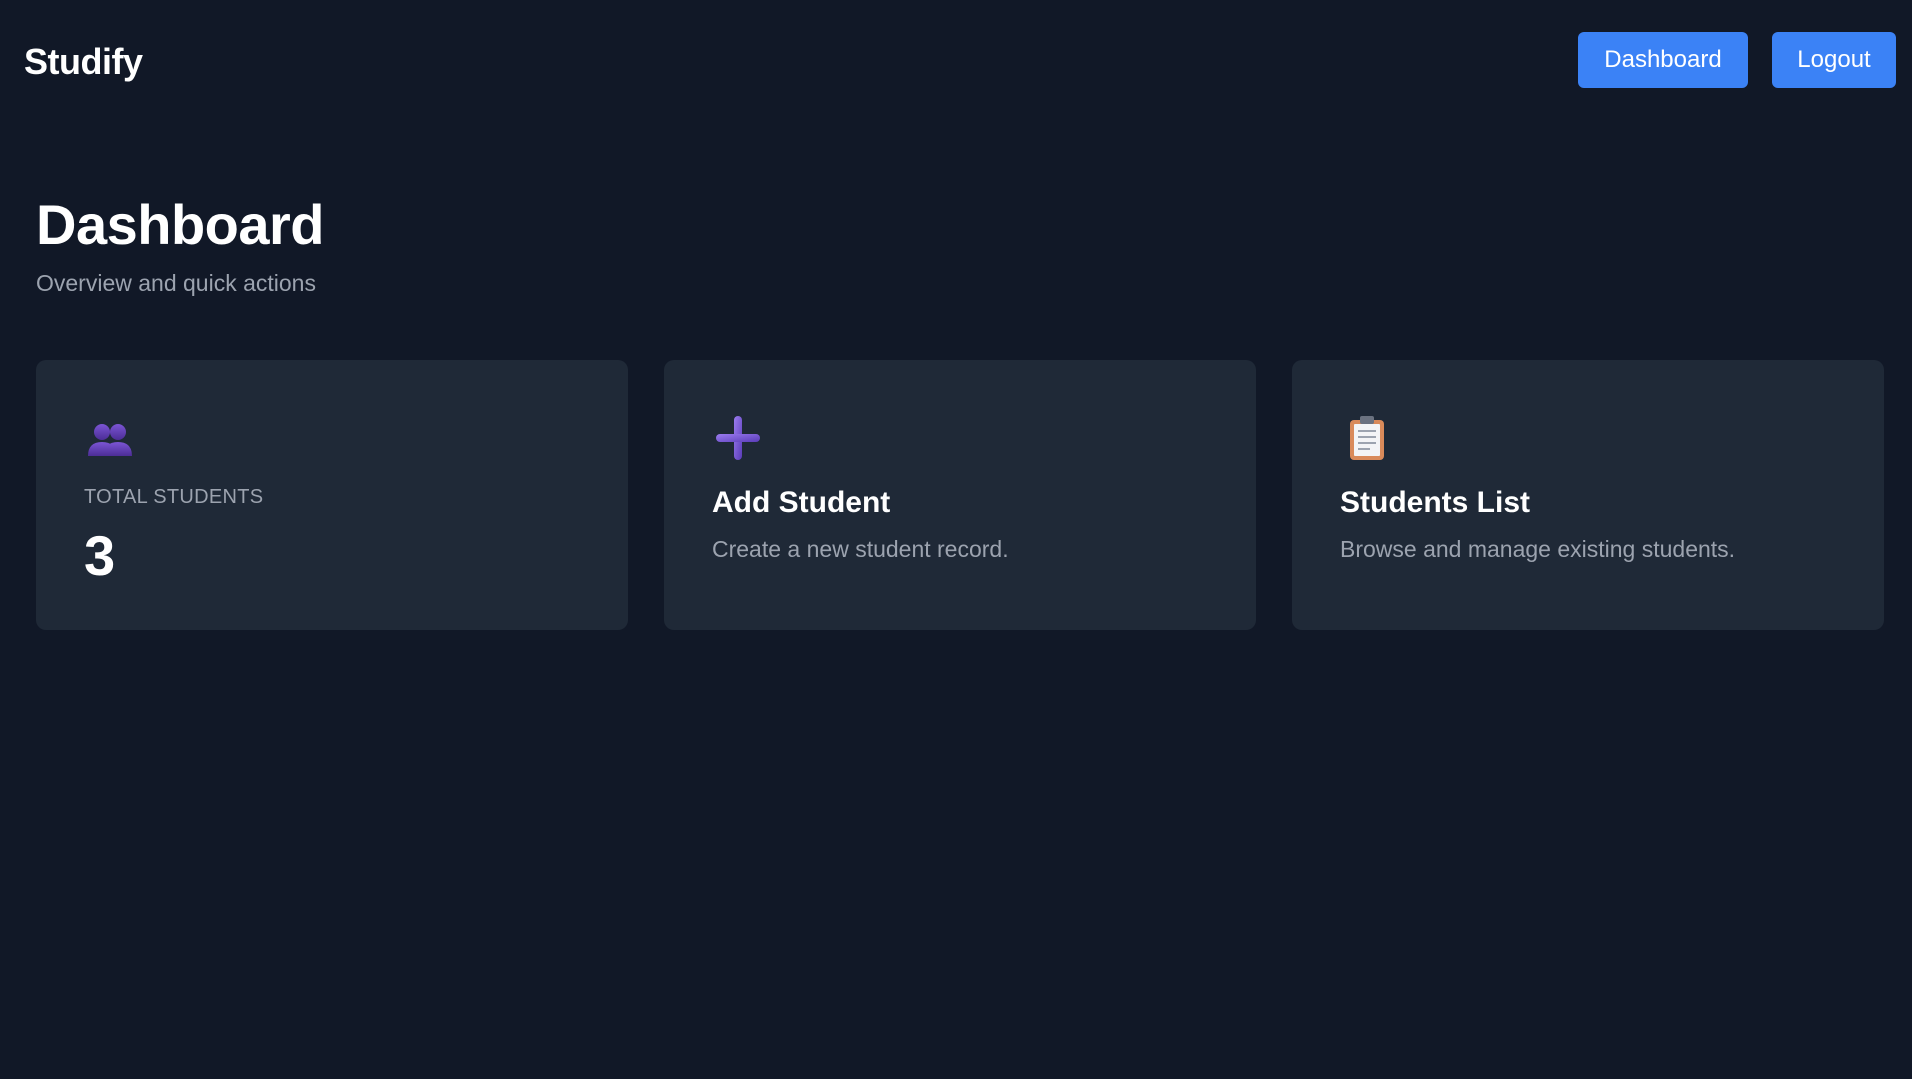 The height and width of the screenshot is (1079, 1912). I want to click on dashboard-button: Dashboard, so click(1663, 60).